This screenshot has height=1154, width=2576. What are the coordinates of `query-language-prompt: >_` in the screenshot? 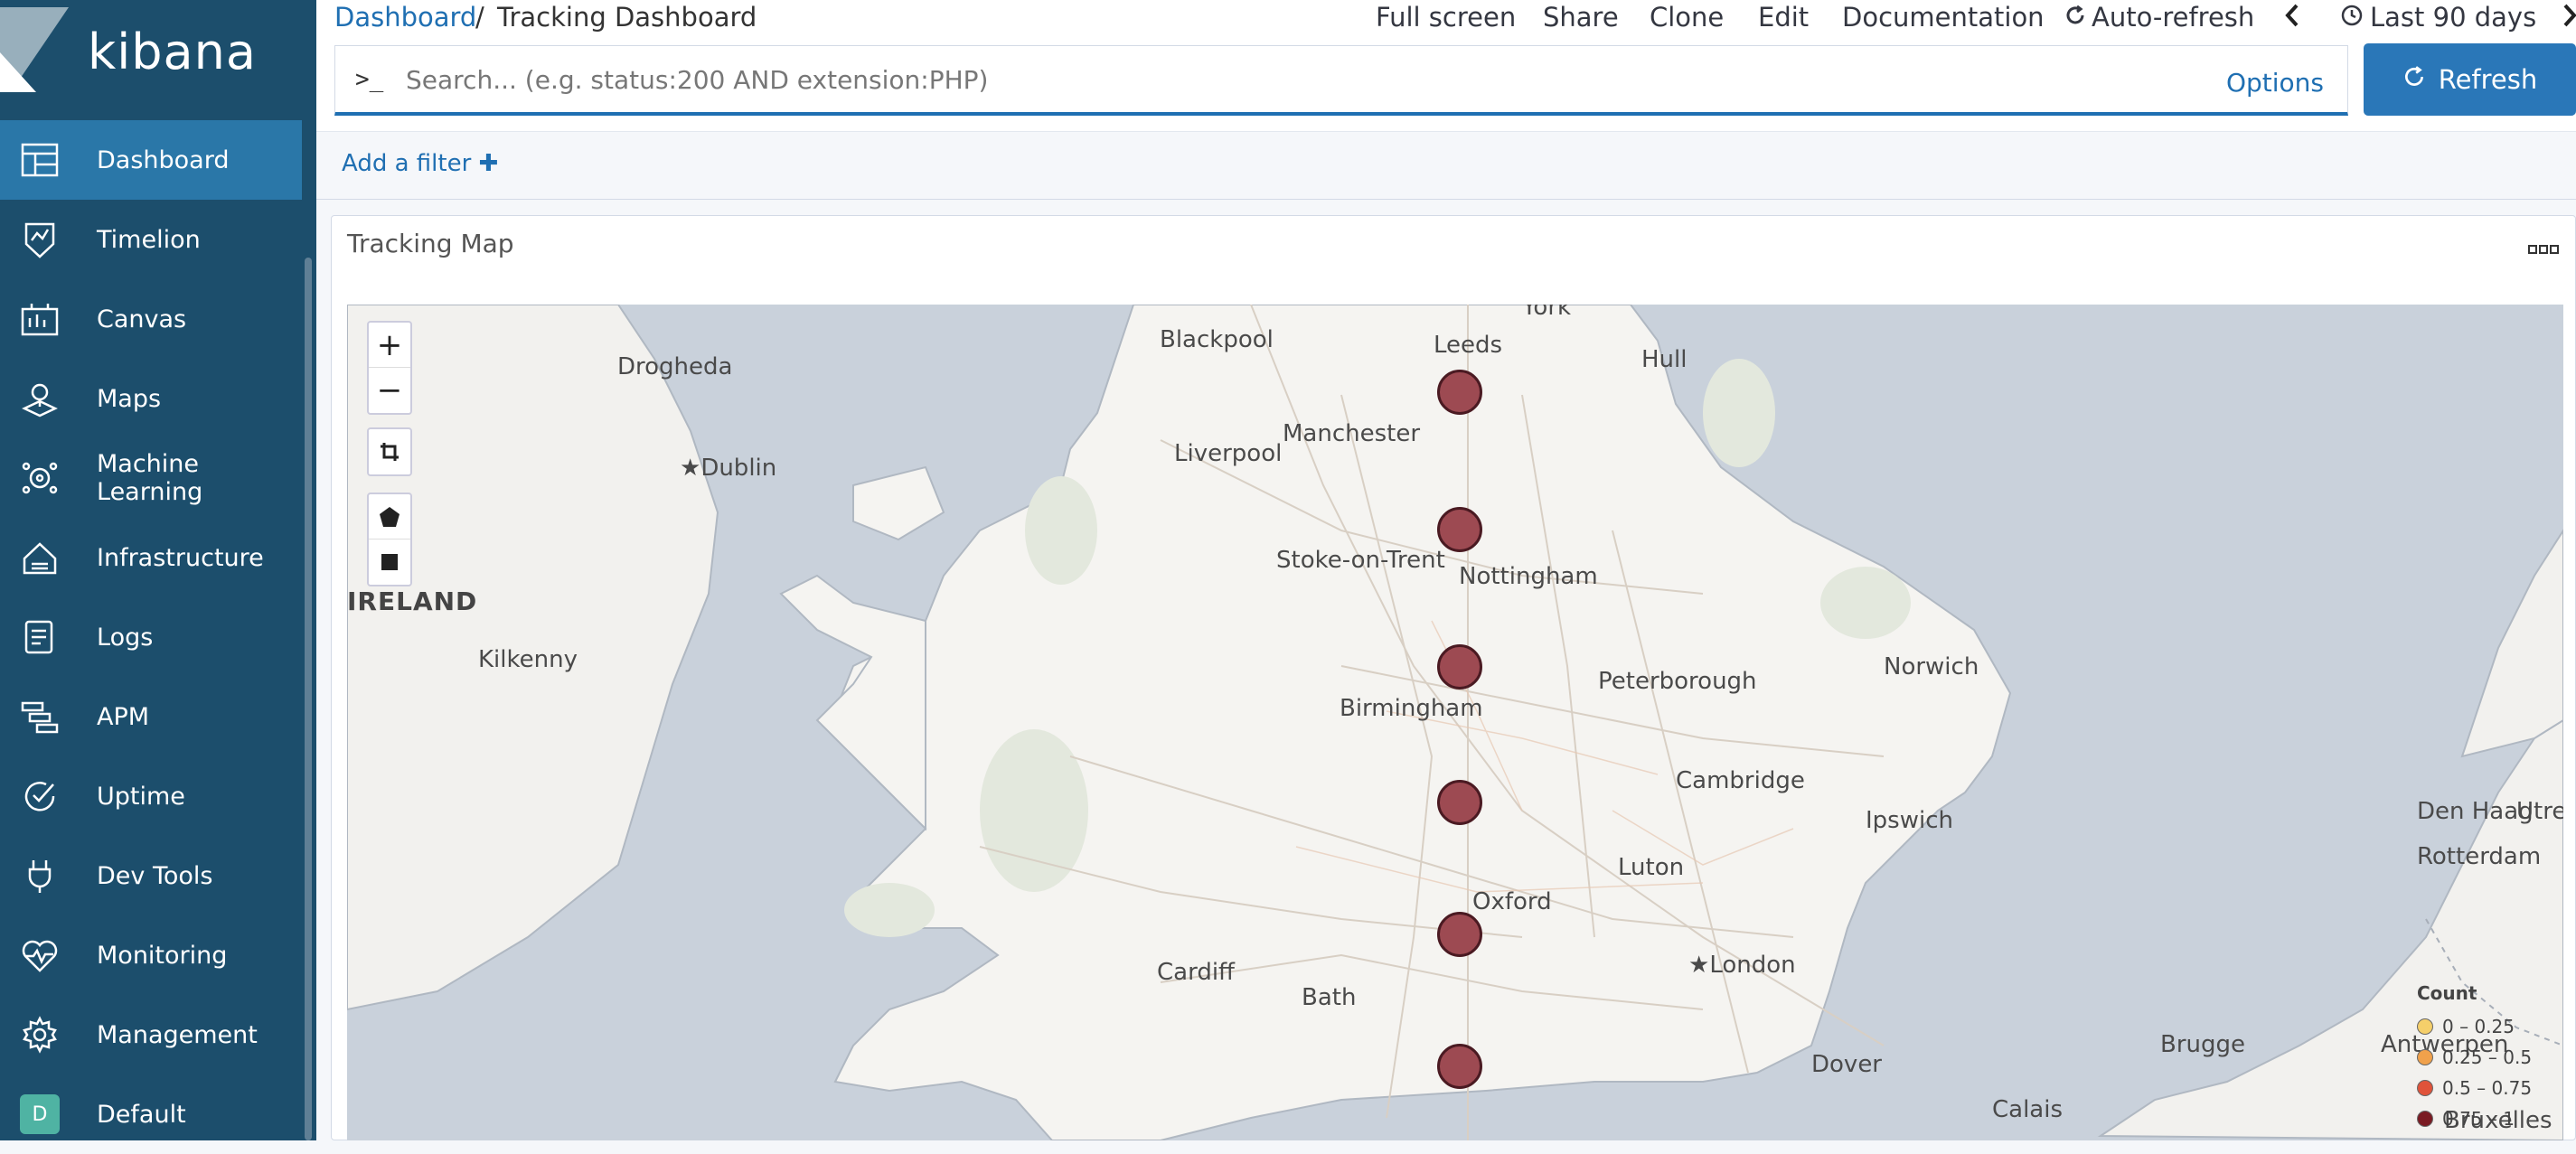 It's located at (369, 79).